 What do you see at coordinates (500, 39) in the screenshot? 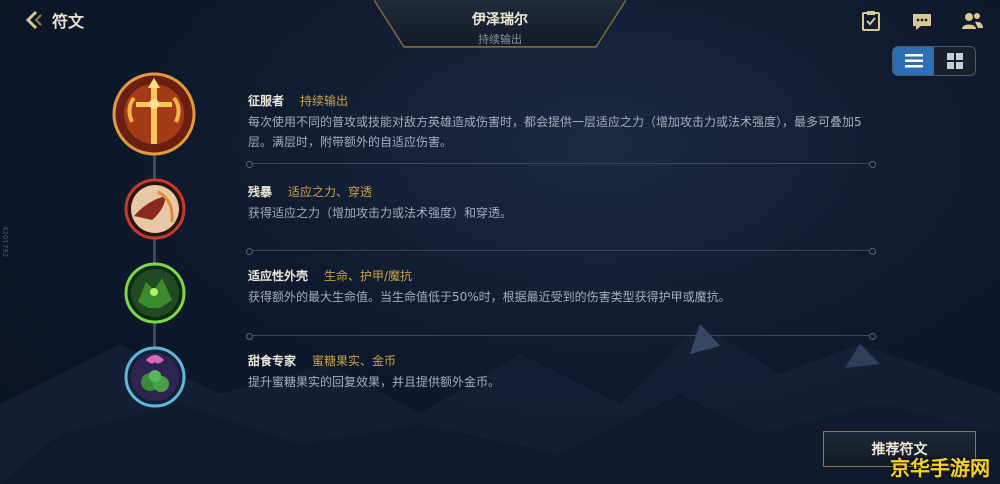
I see `hero-role: 持续输出` at bounding box center [500, 39].